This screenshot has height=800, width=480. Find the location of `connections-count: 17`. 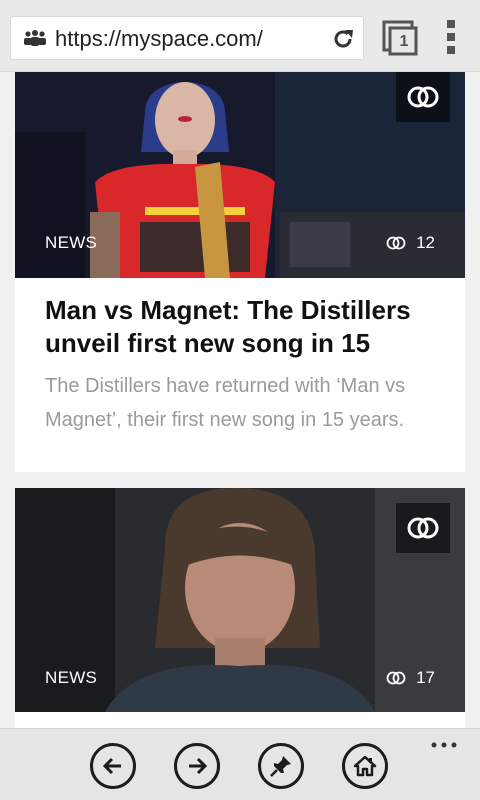

connections-count: 17 is located at coordinates (410, 678).